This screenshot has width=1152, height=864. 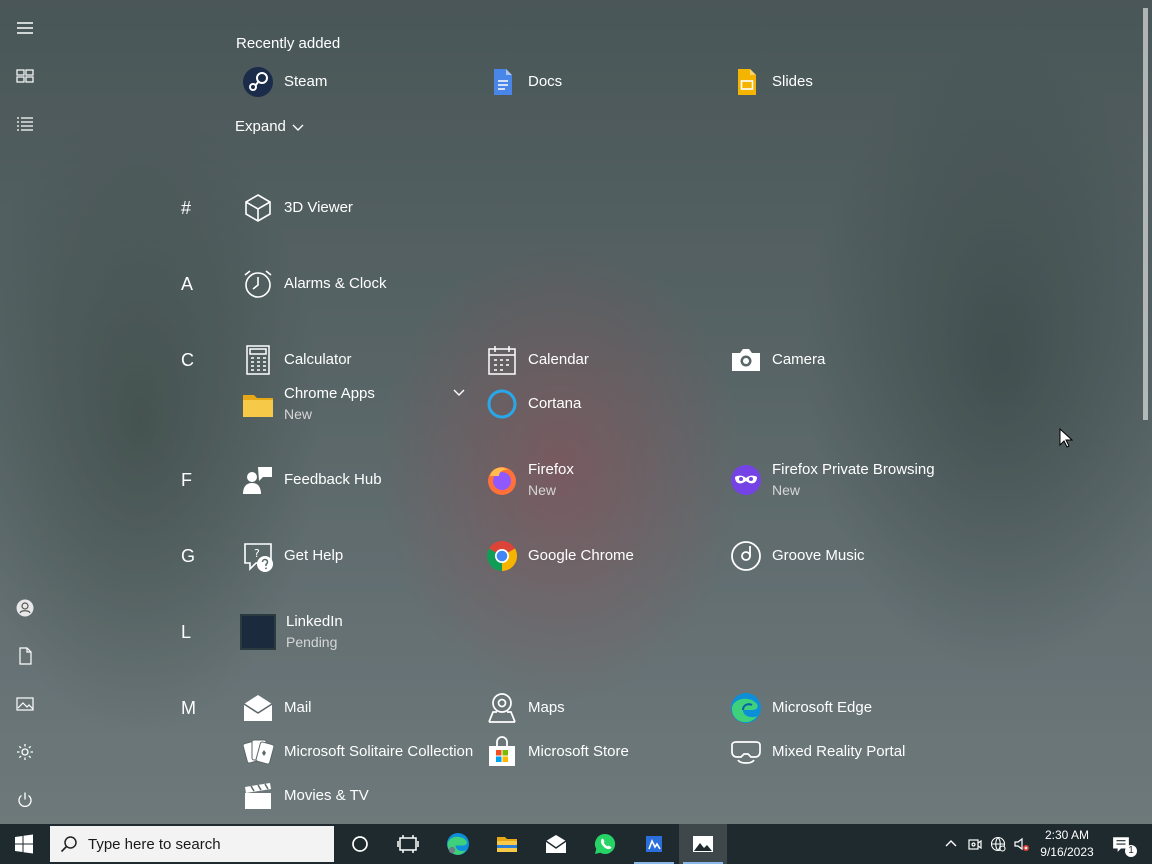 What do you see at coordinates (258, 480) in the screenshot?
I see `feedback-icon` at bounding box center [258, 480].